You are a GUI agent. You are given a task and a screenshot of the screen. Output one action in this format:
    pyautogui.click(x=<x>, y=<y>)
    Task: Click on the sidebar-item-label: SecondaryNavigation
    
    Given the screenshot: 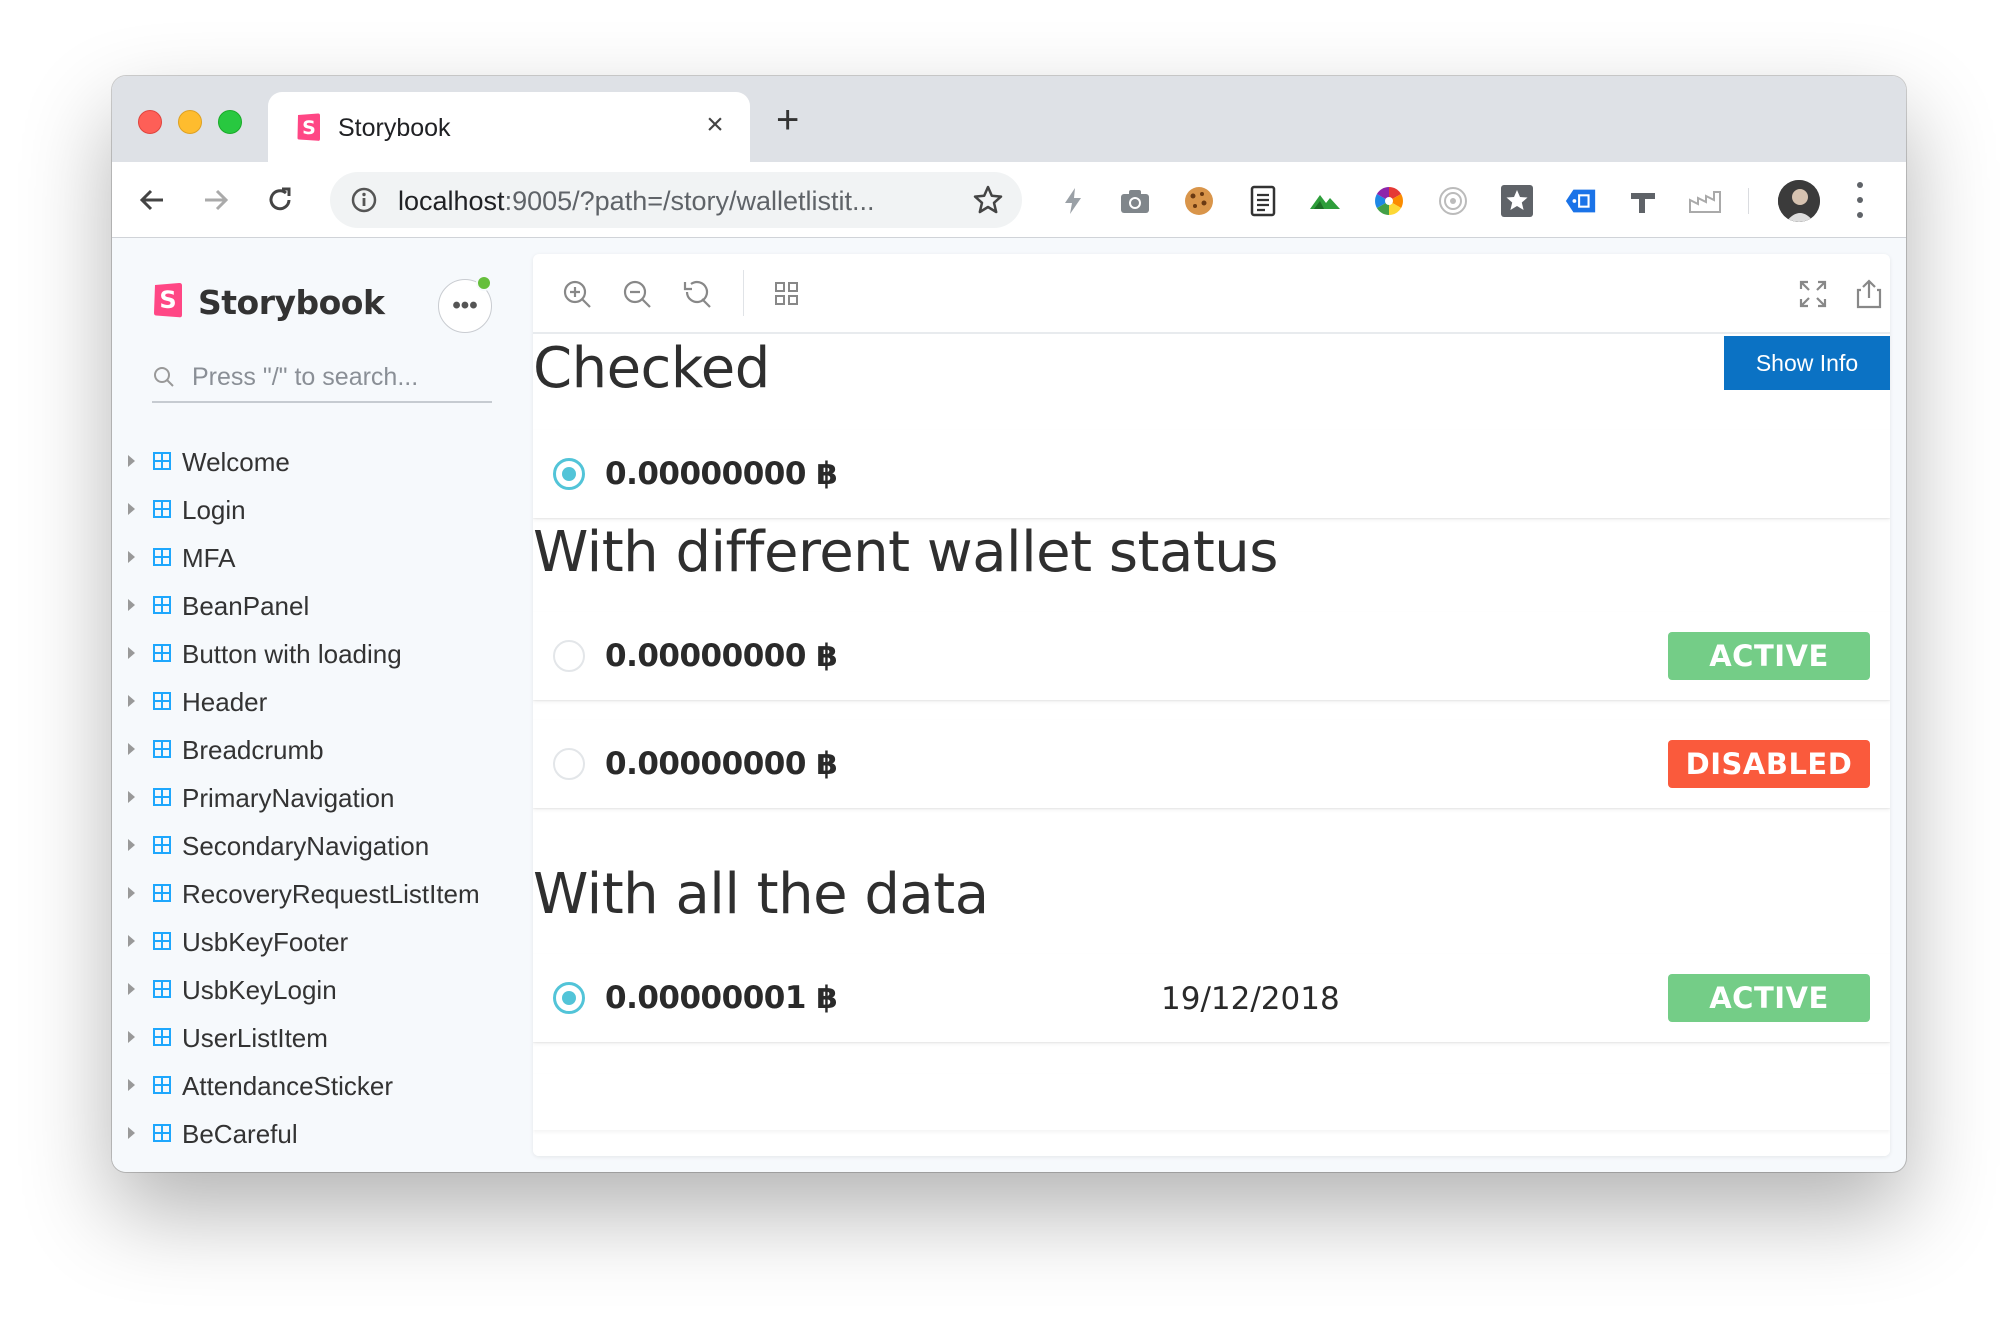 What is the action you would take?
    pyautogui.click(x=306, y=846)
    